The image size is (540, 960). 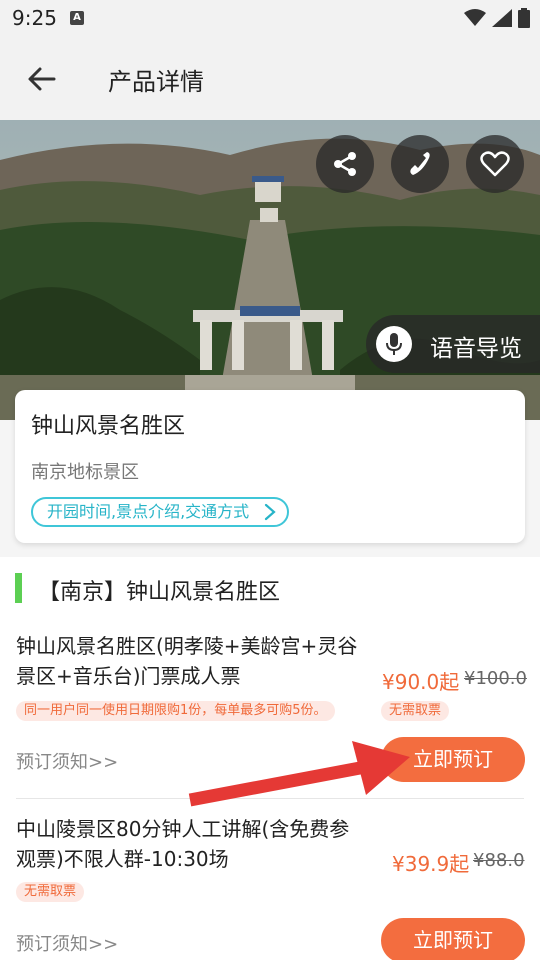 I want to click on share-button, so click(x=345, y=164).